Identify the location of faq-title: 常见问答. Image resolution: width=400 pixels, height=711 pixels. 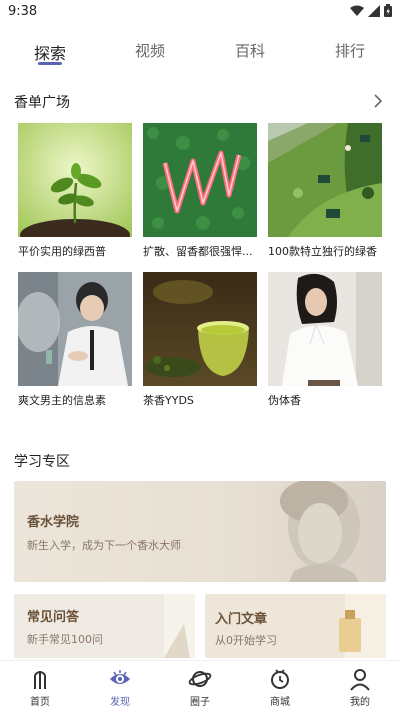
(53, 617).